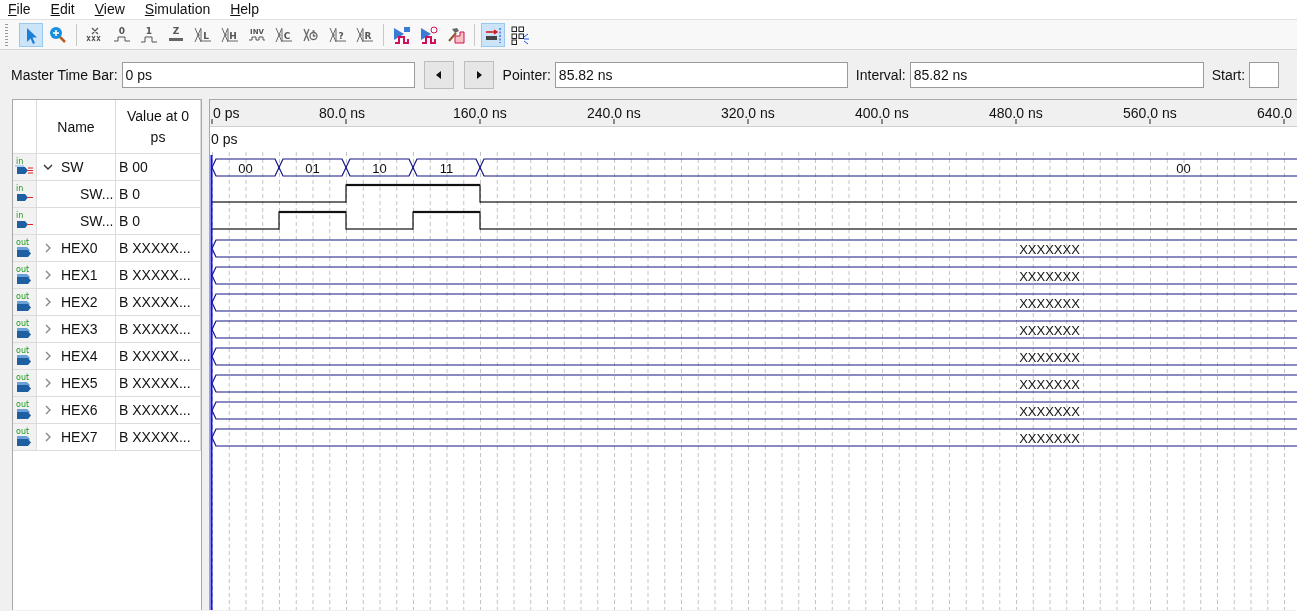 This screenshot has width=1297, height=611. Describe the element at coordinates (79, 248) in the screenshot. I see `signal-name: HEX0` at that location.